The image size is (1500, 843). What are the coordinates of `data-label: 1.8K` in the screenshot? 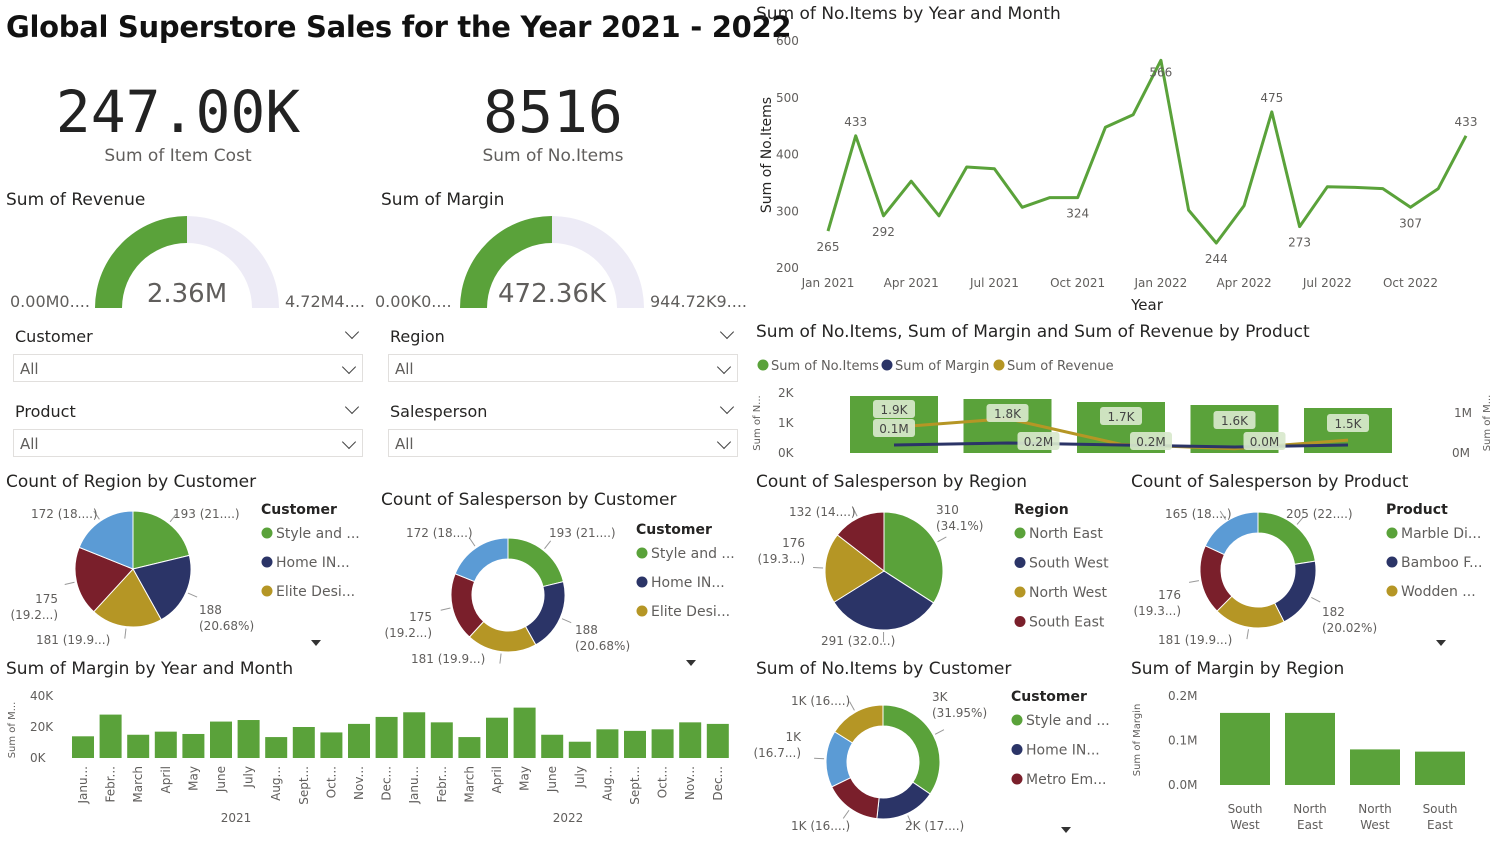 It's located at (1008, 414).